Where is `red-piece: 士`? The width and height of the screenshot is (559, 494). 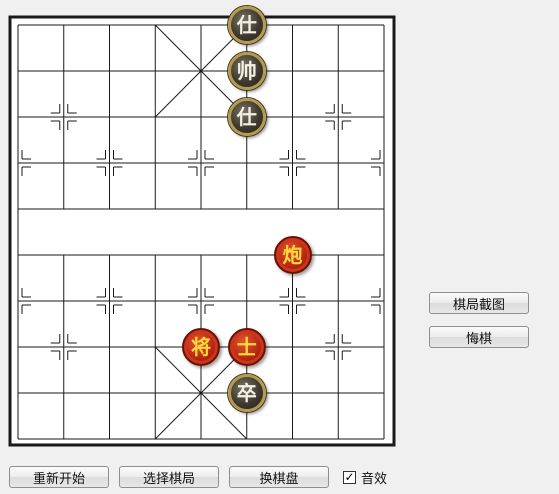
red-piece: 士 is located at coordinates (246, 347).